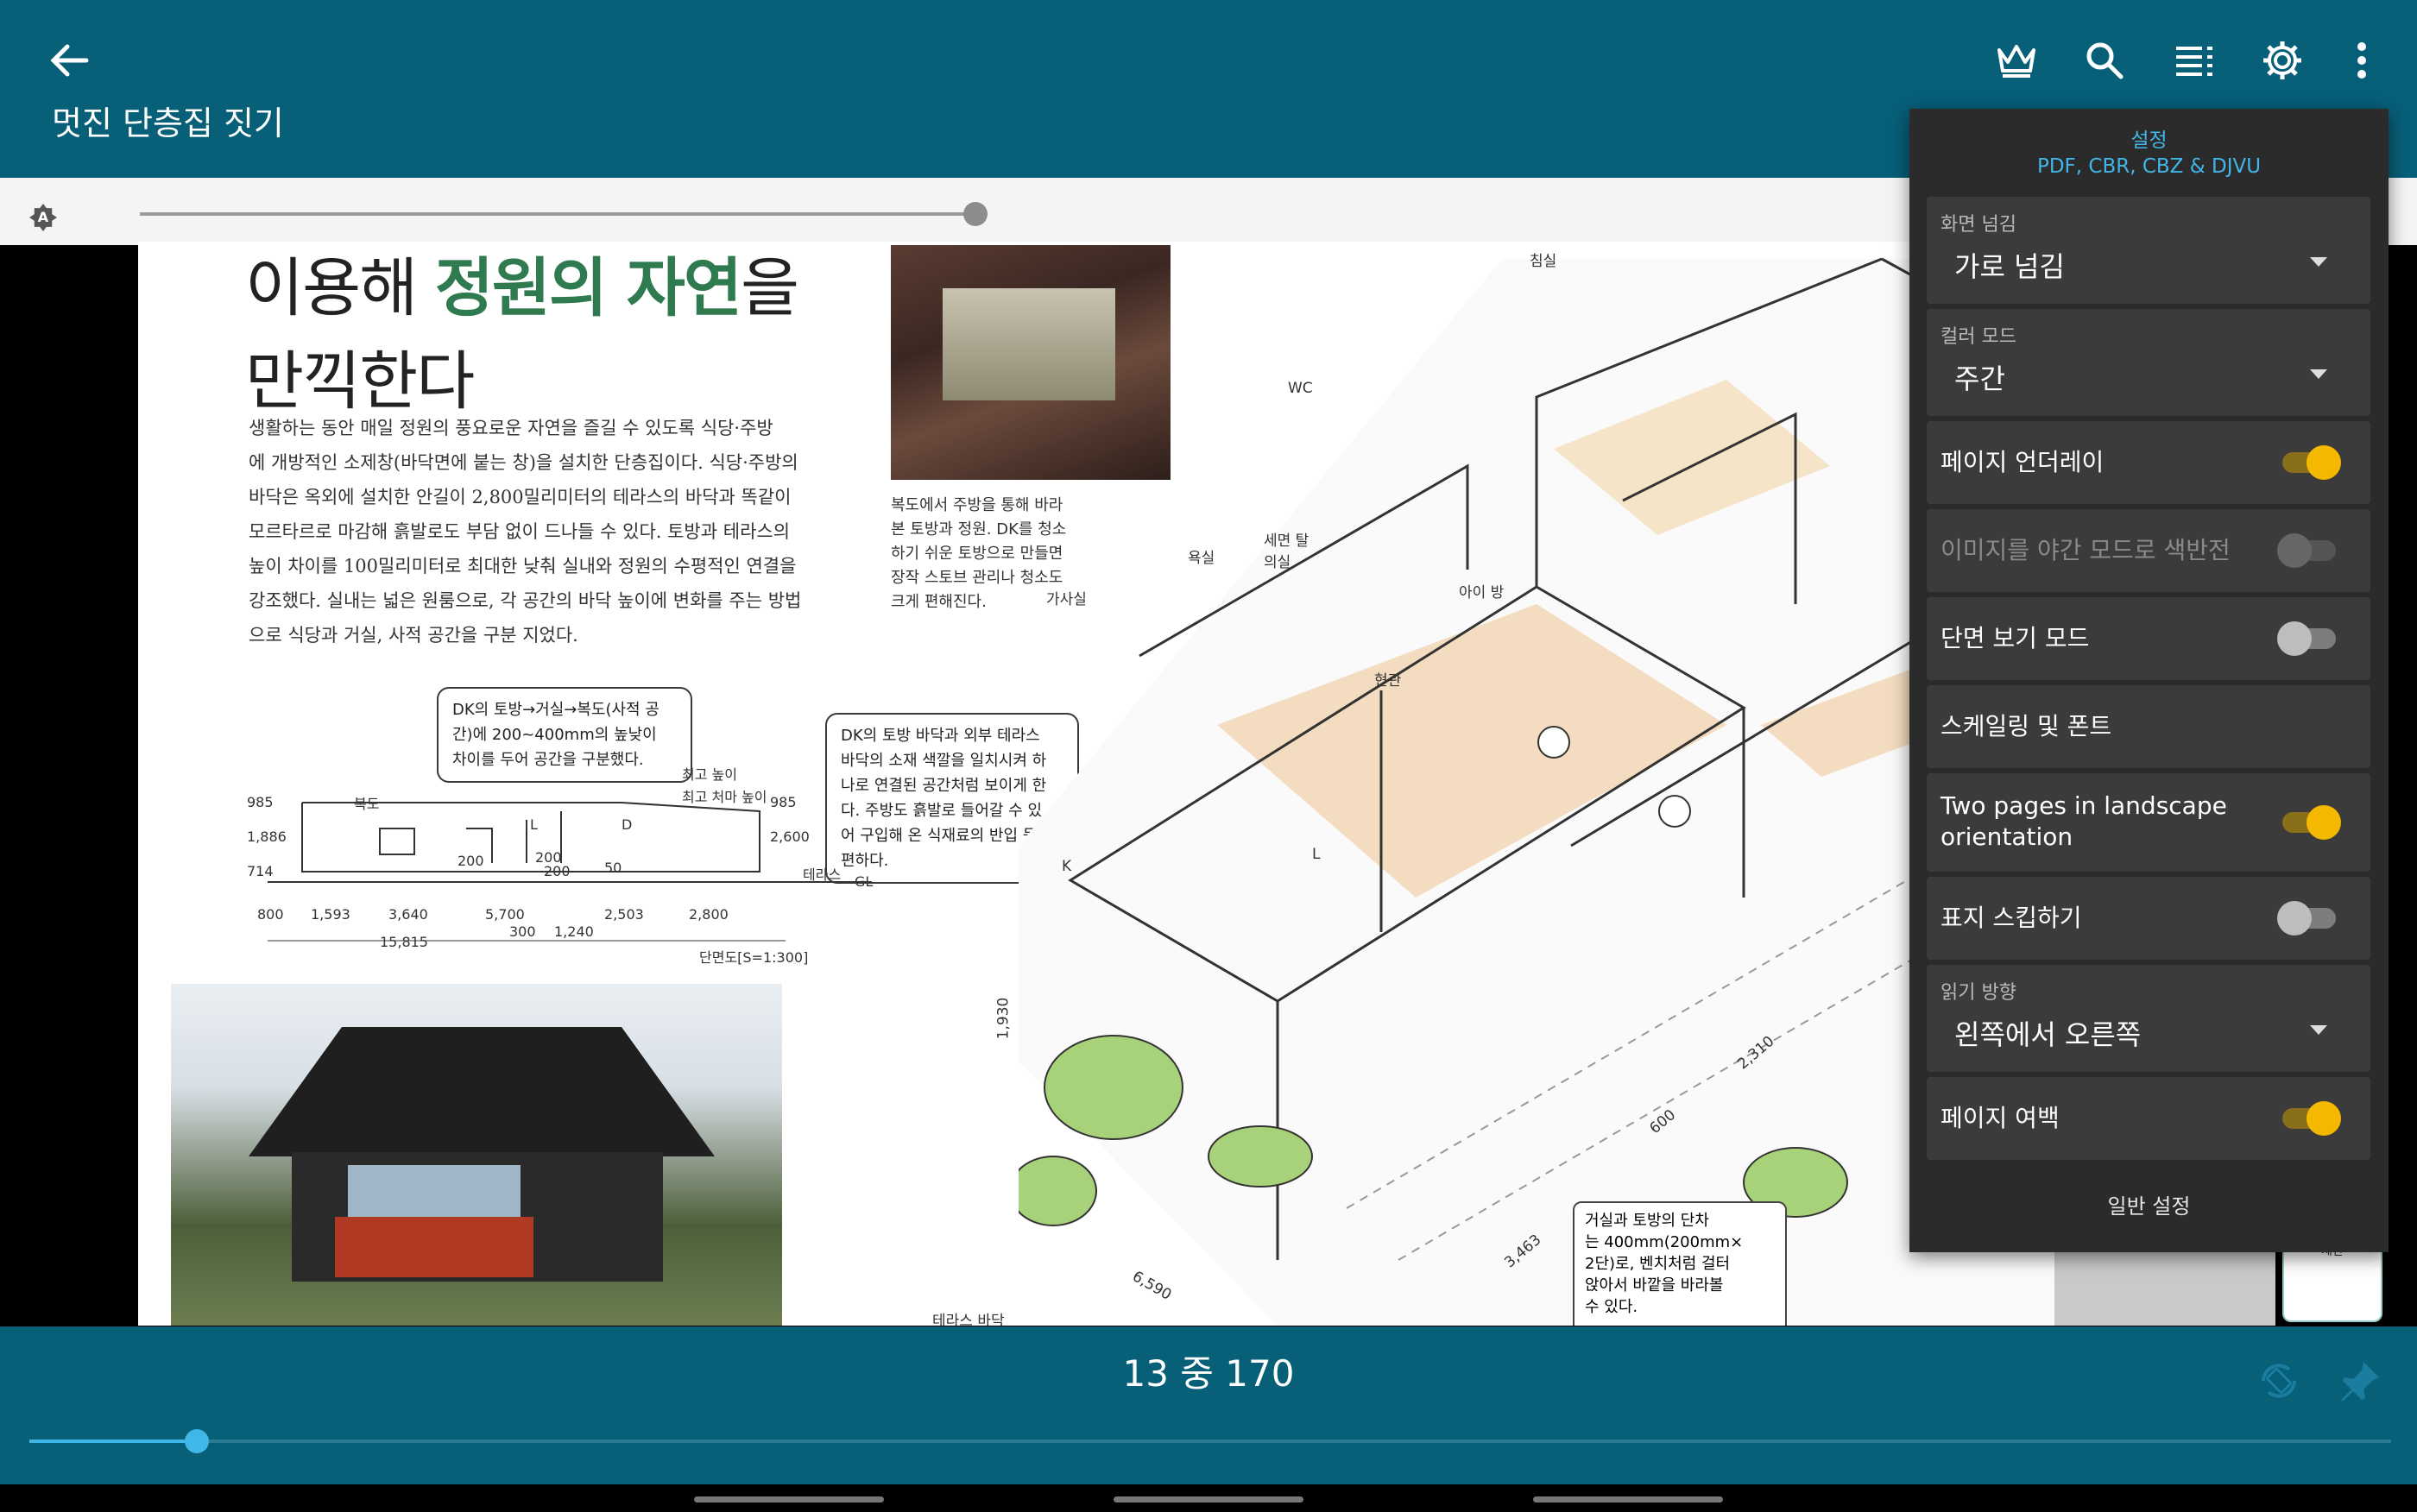  I want to click on section-label-gl: GL, so click(864, 882).